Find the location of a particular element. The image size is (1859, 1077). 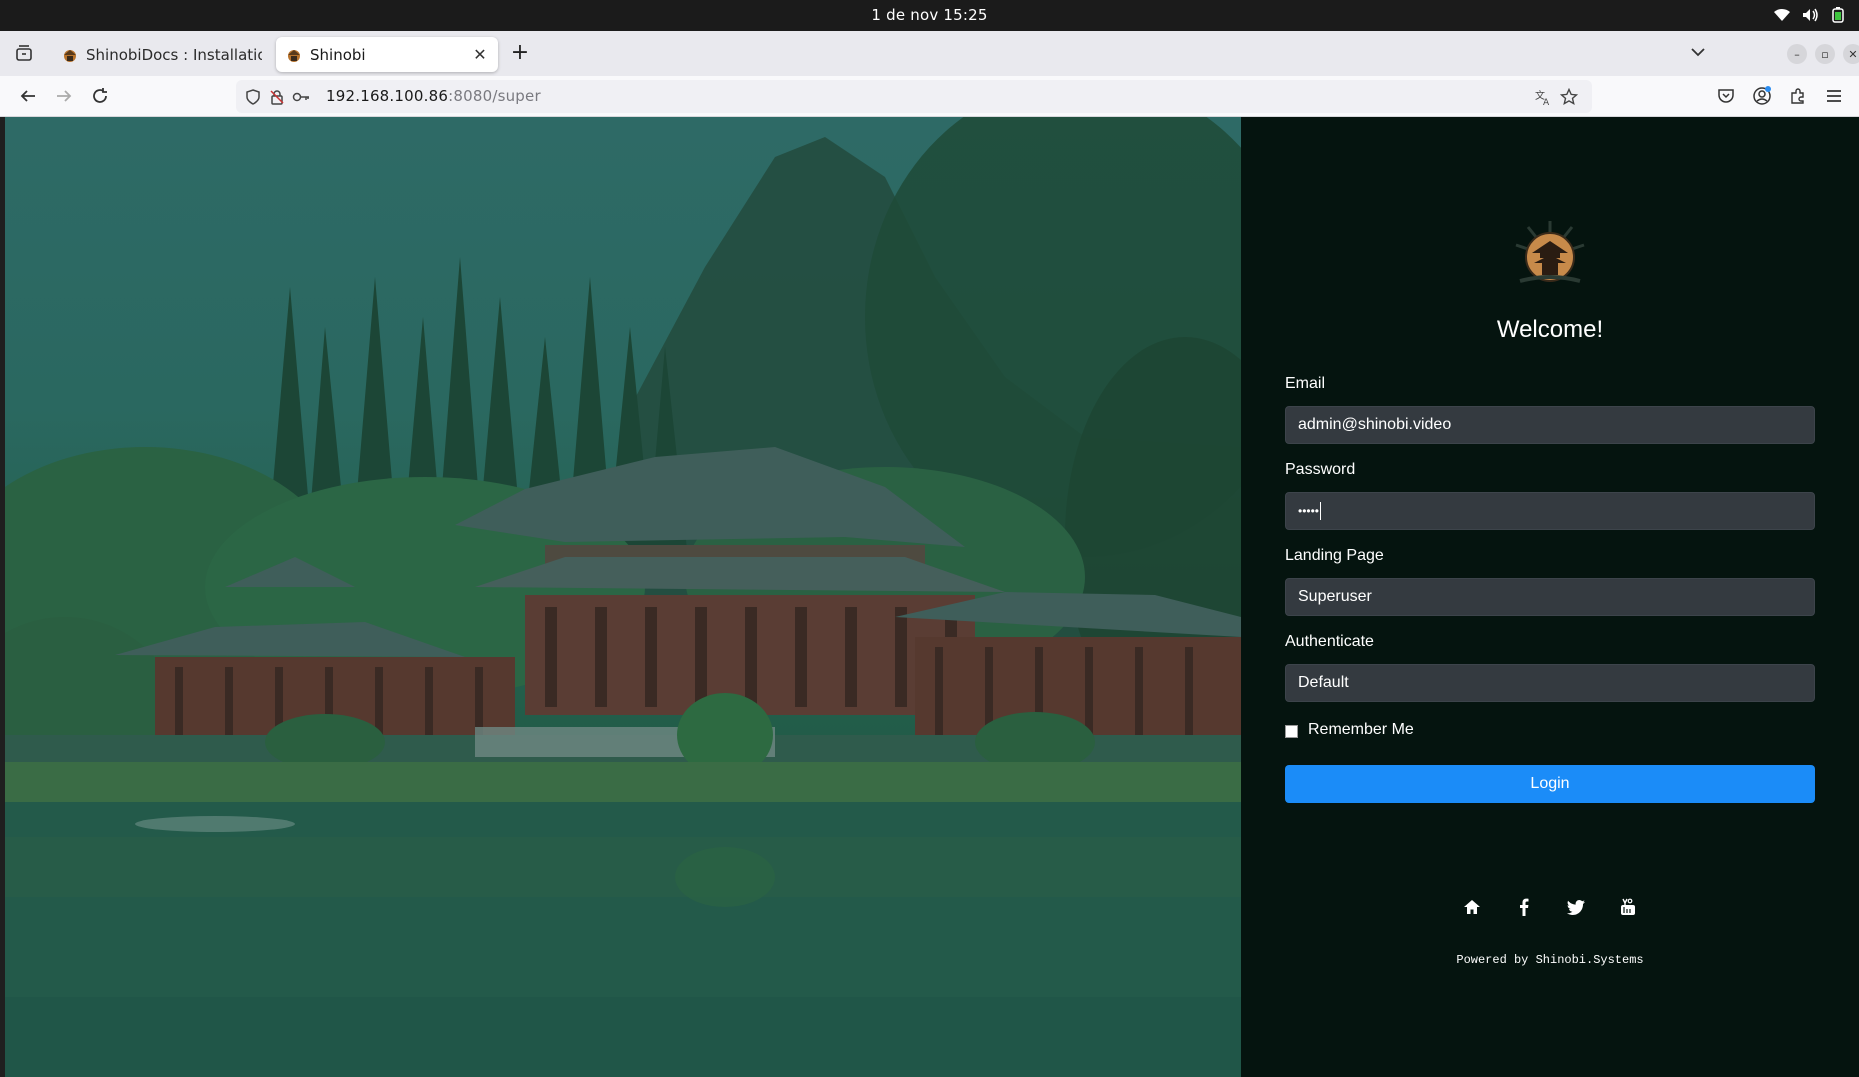

navigation-bar: 192.168.100.86:8080/super 文A is located at coordinates (929, 96).